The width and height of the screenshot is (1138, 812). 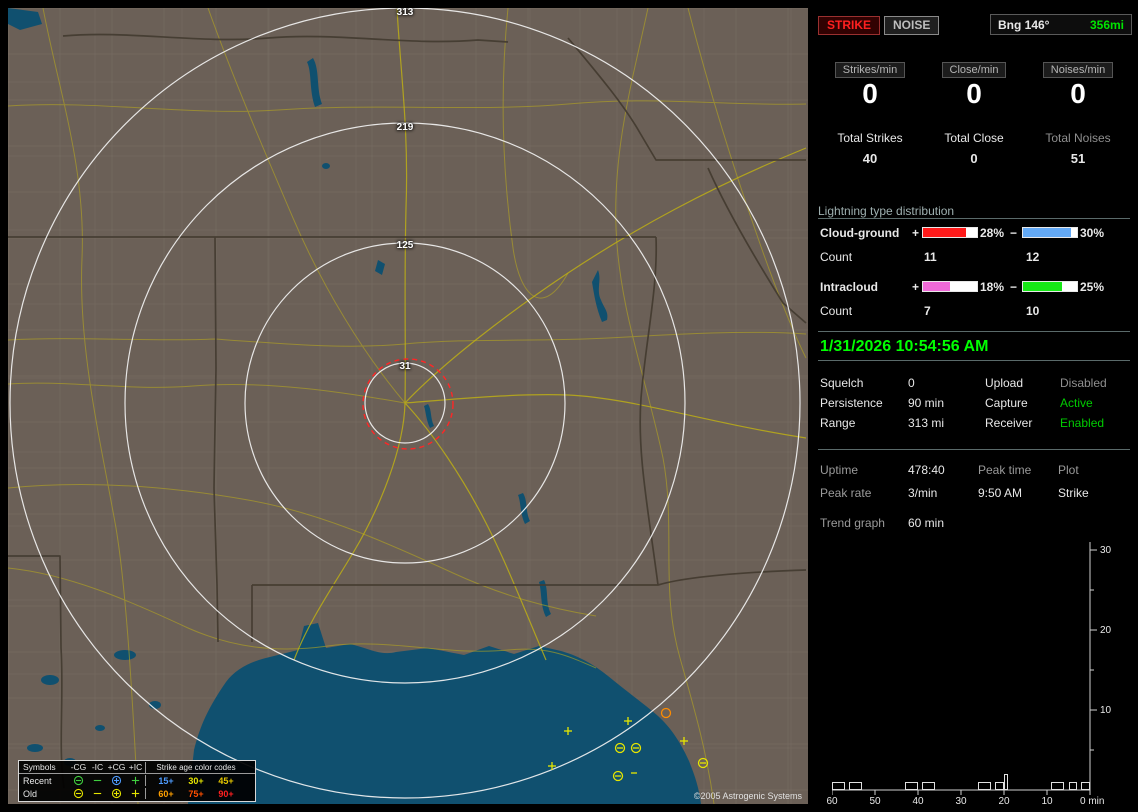 What do you see at coordinates (945, 232) in the screenshot?
I see `cg-plus-bar-fill` at bounding box center [945, 232].